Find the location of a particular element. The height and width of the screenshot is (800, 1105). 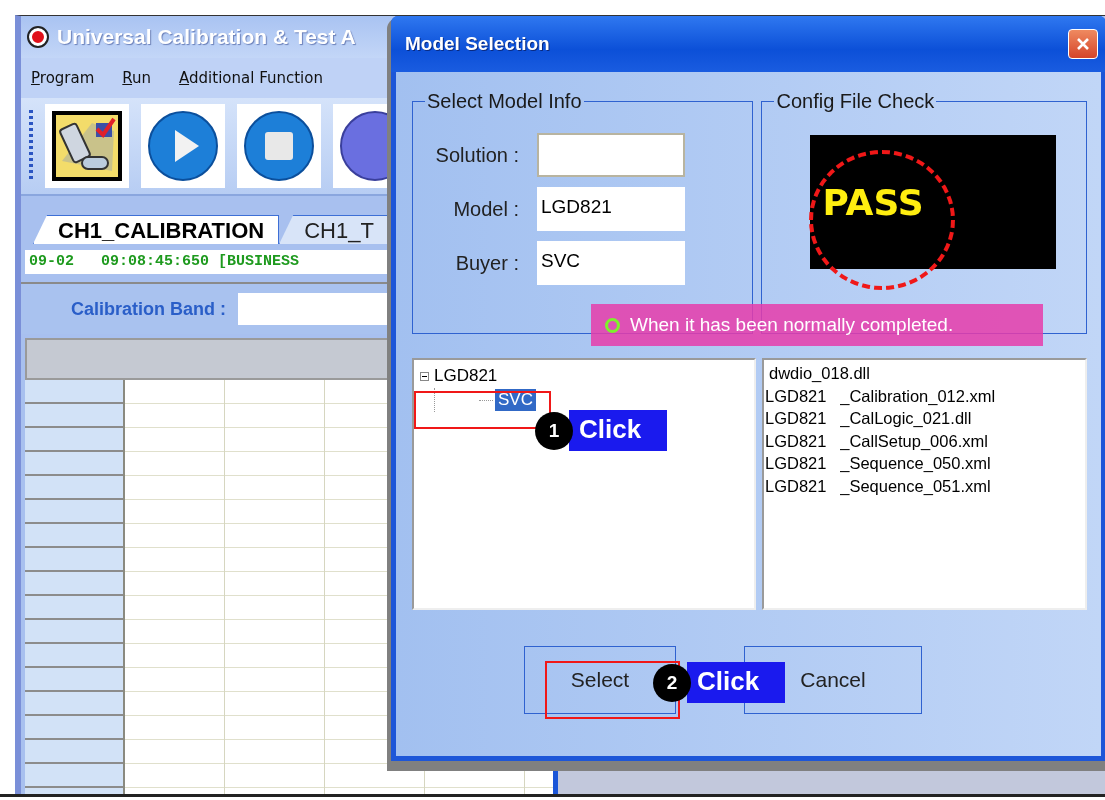

menu-item: Run is located at coordinates (137, 78).